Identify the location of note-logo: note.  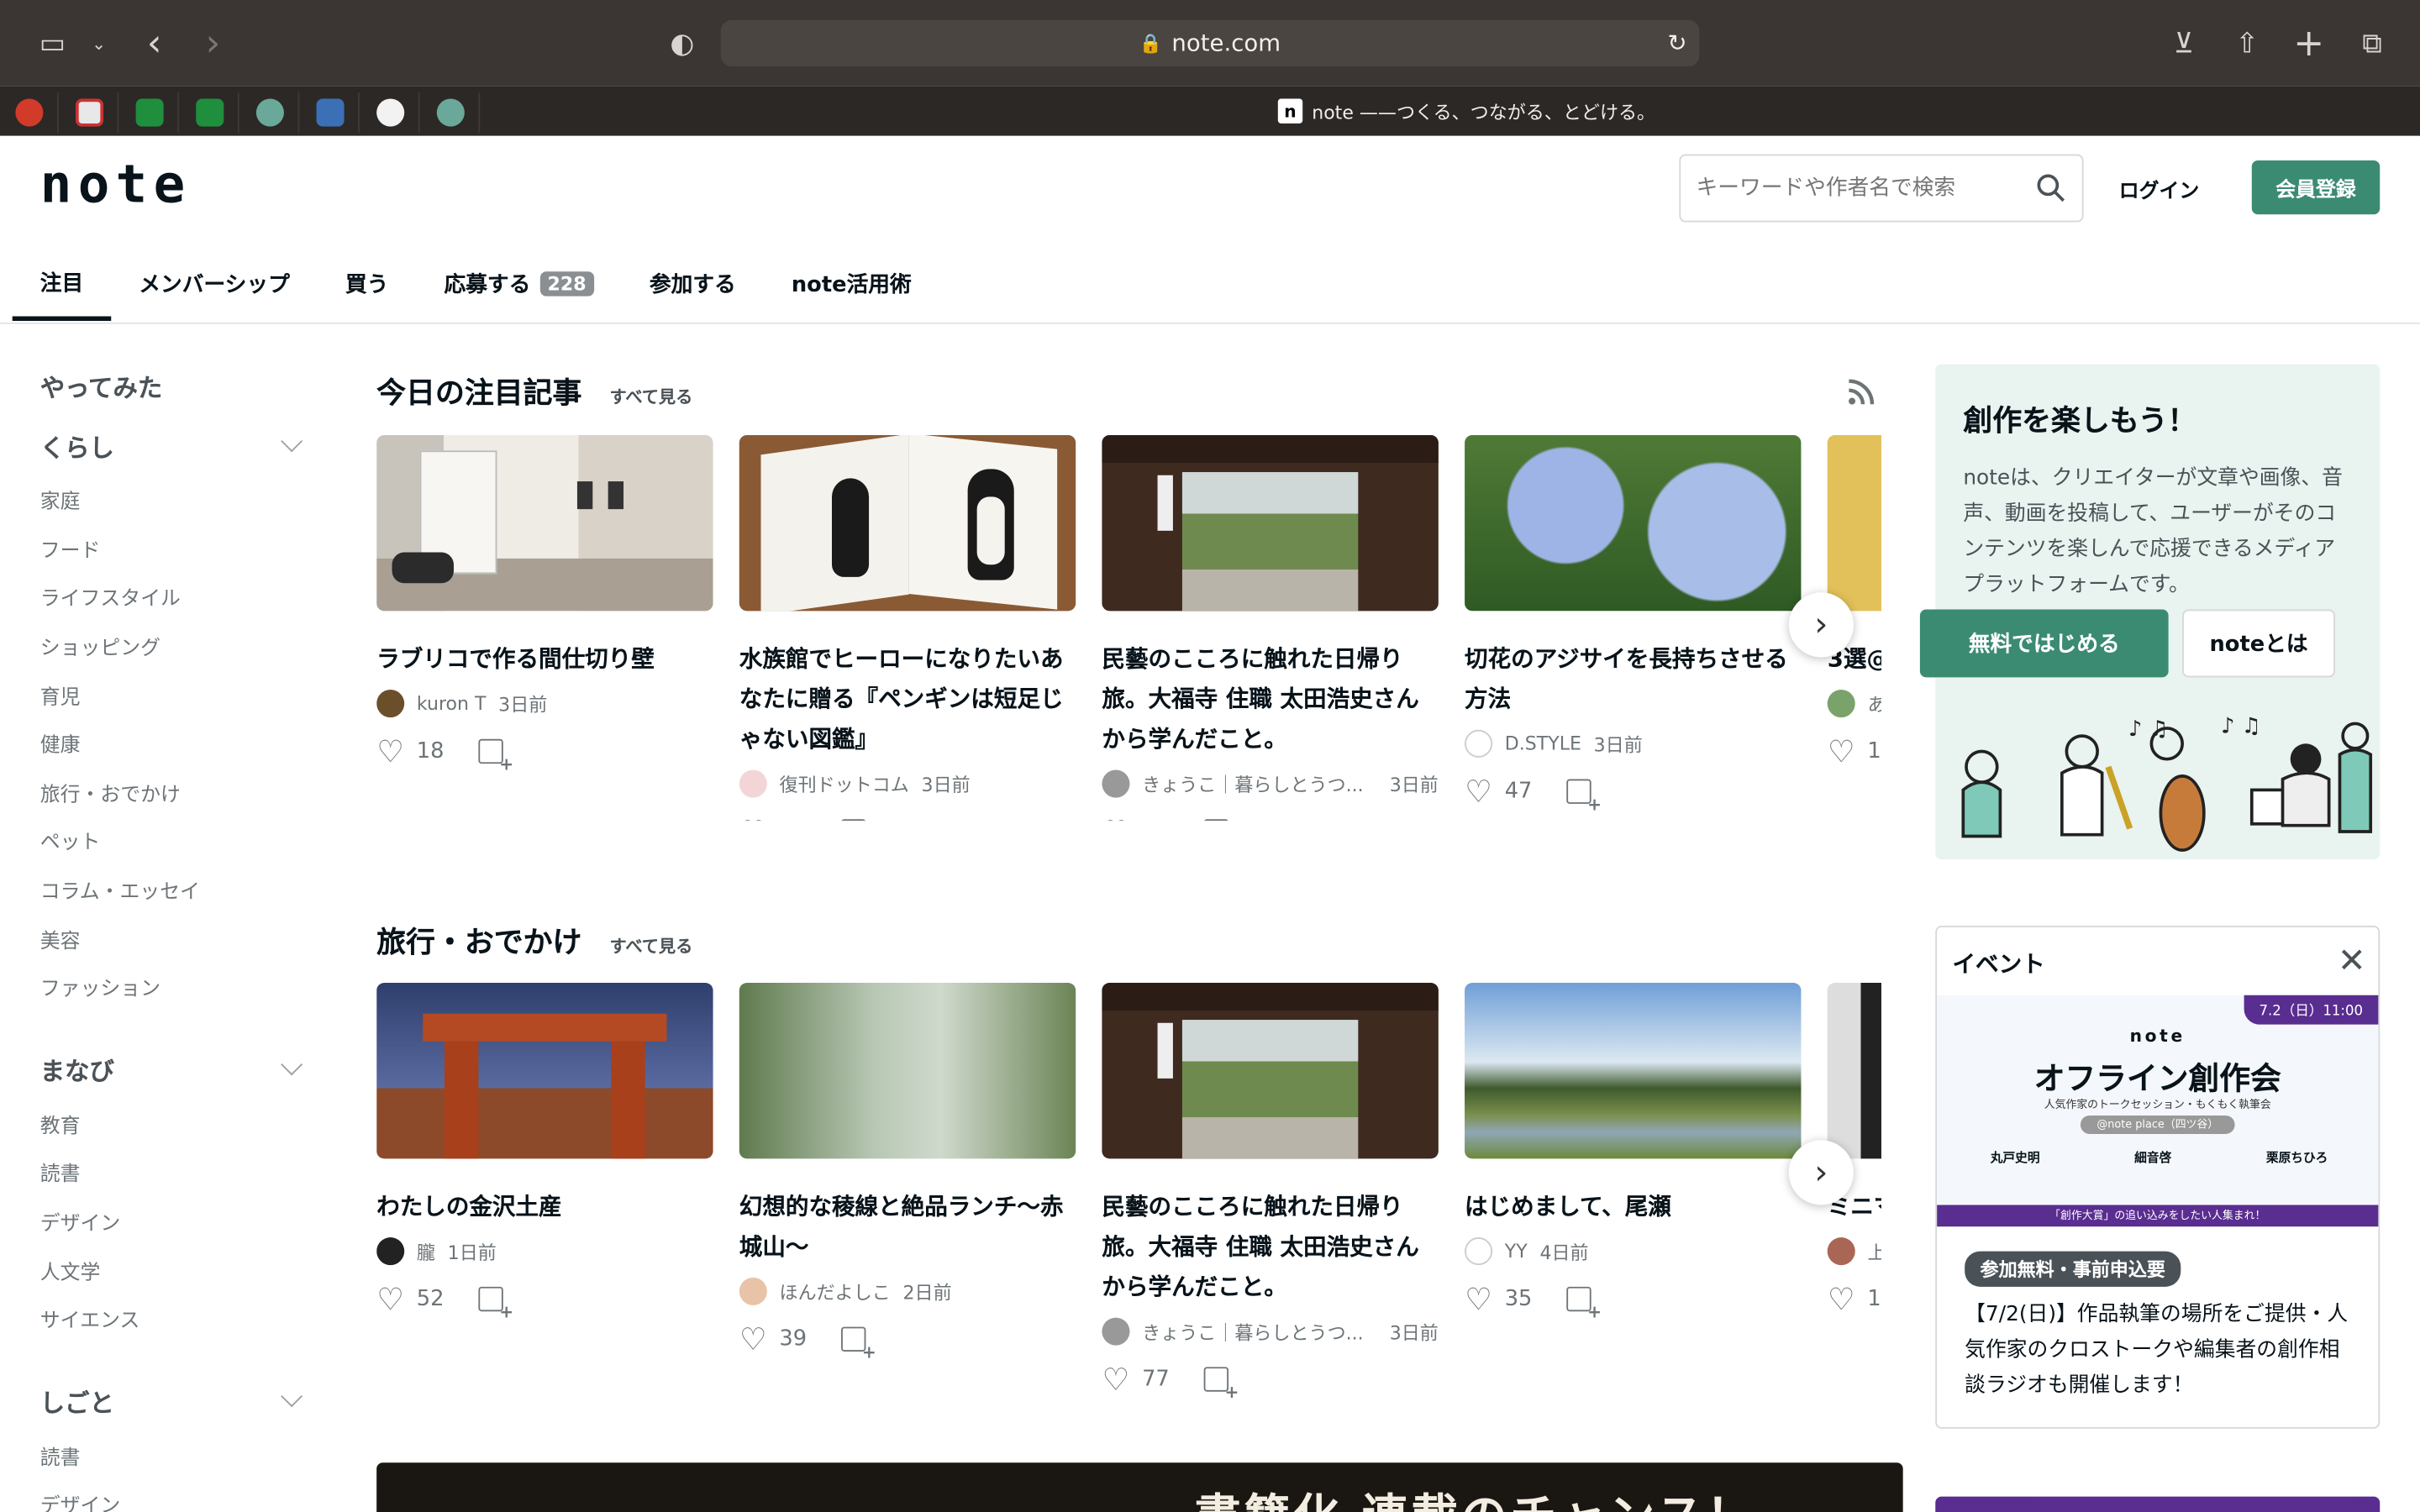
(116, 185).